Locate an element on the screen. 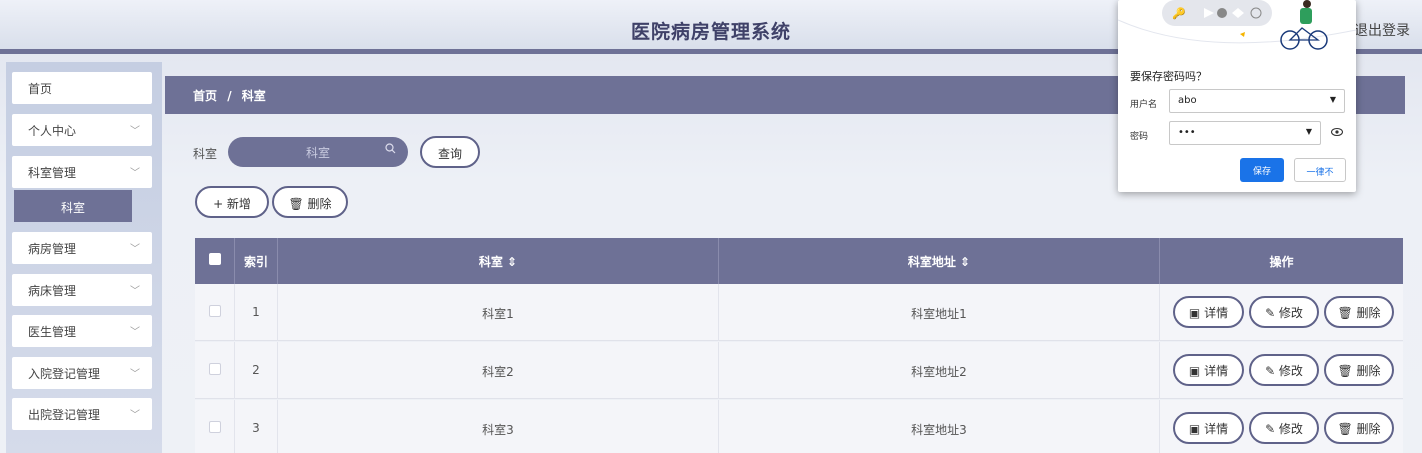 Image resolution: width=1422 pixels, height=453 pixels. sidebar-item-discharge-management: 出院登记管理 ﹀ is located at coordinates (82, 414).